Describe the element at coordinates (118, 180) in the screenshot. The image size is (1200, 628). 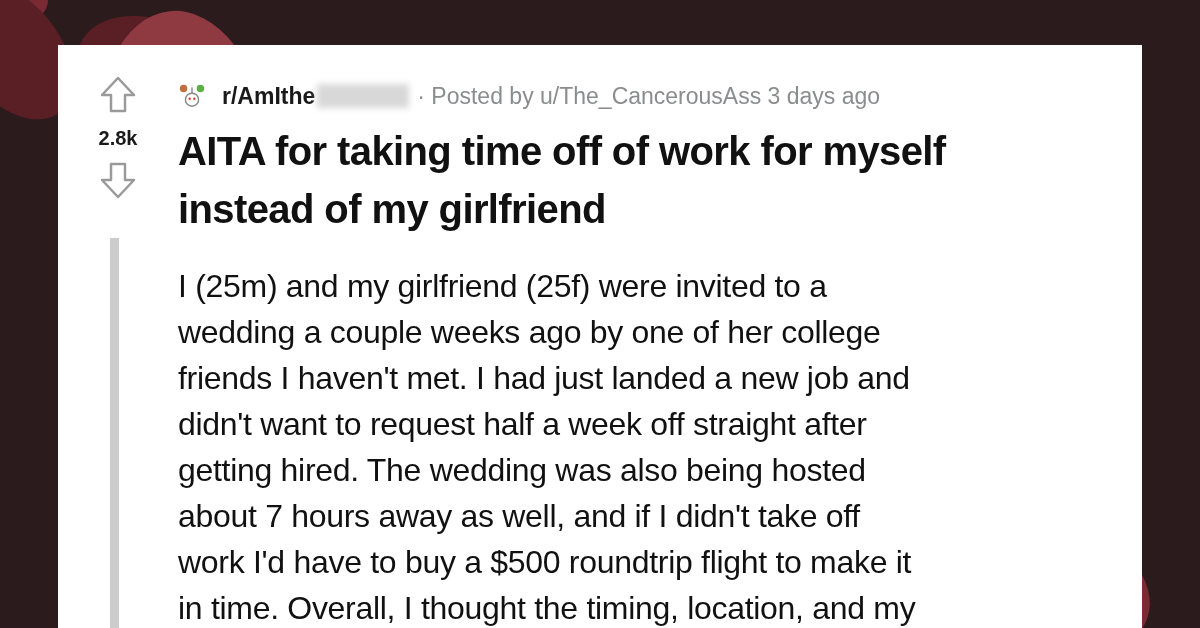
I see `downvote-icon` at that location.